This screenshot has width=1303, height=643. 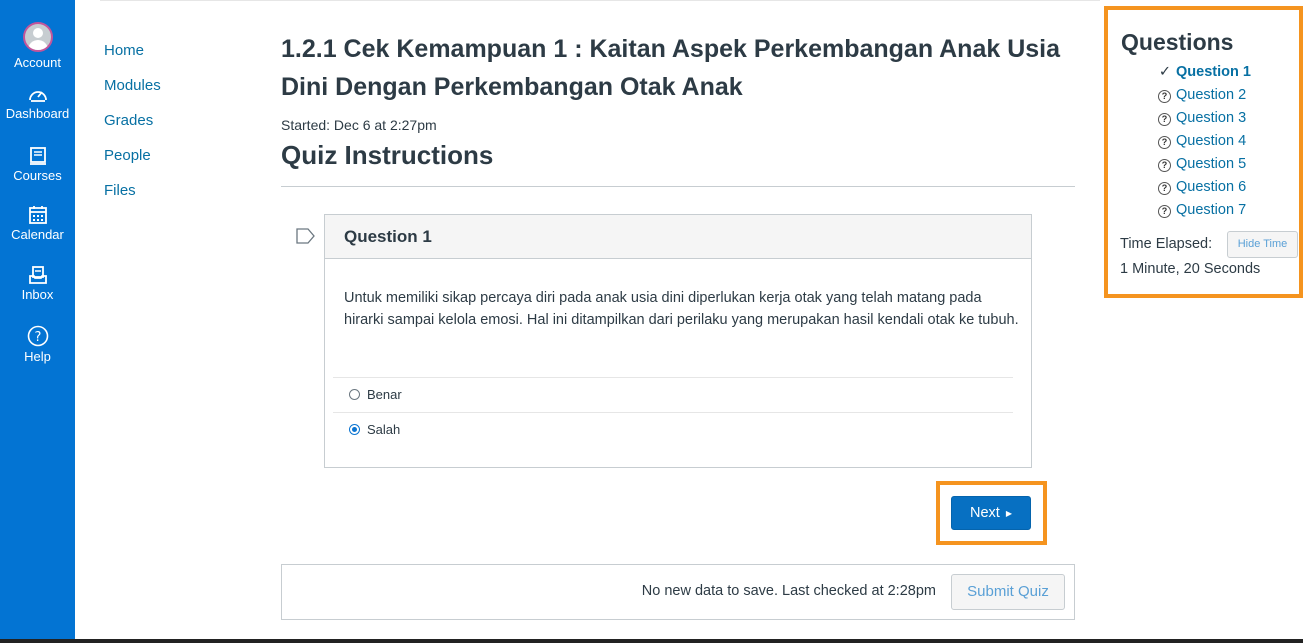 What do you see at coordinates (132, 50) in the screenshot?
I see `course-nav-home: Home` at bounding box center [132, 50].